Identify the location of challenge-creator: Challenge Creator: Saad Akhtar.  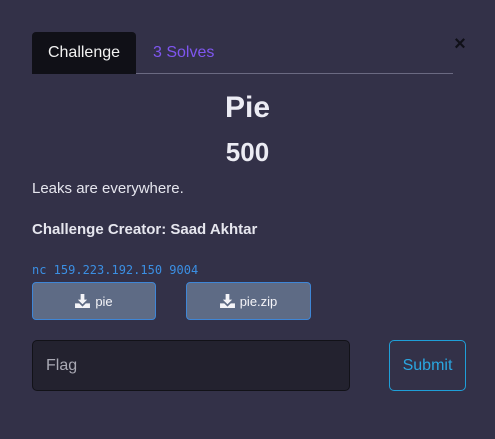
(145, 229).